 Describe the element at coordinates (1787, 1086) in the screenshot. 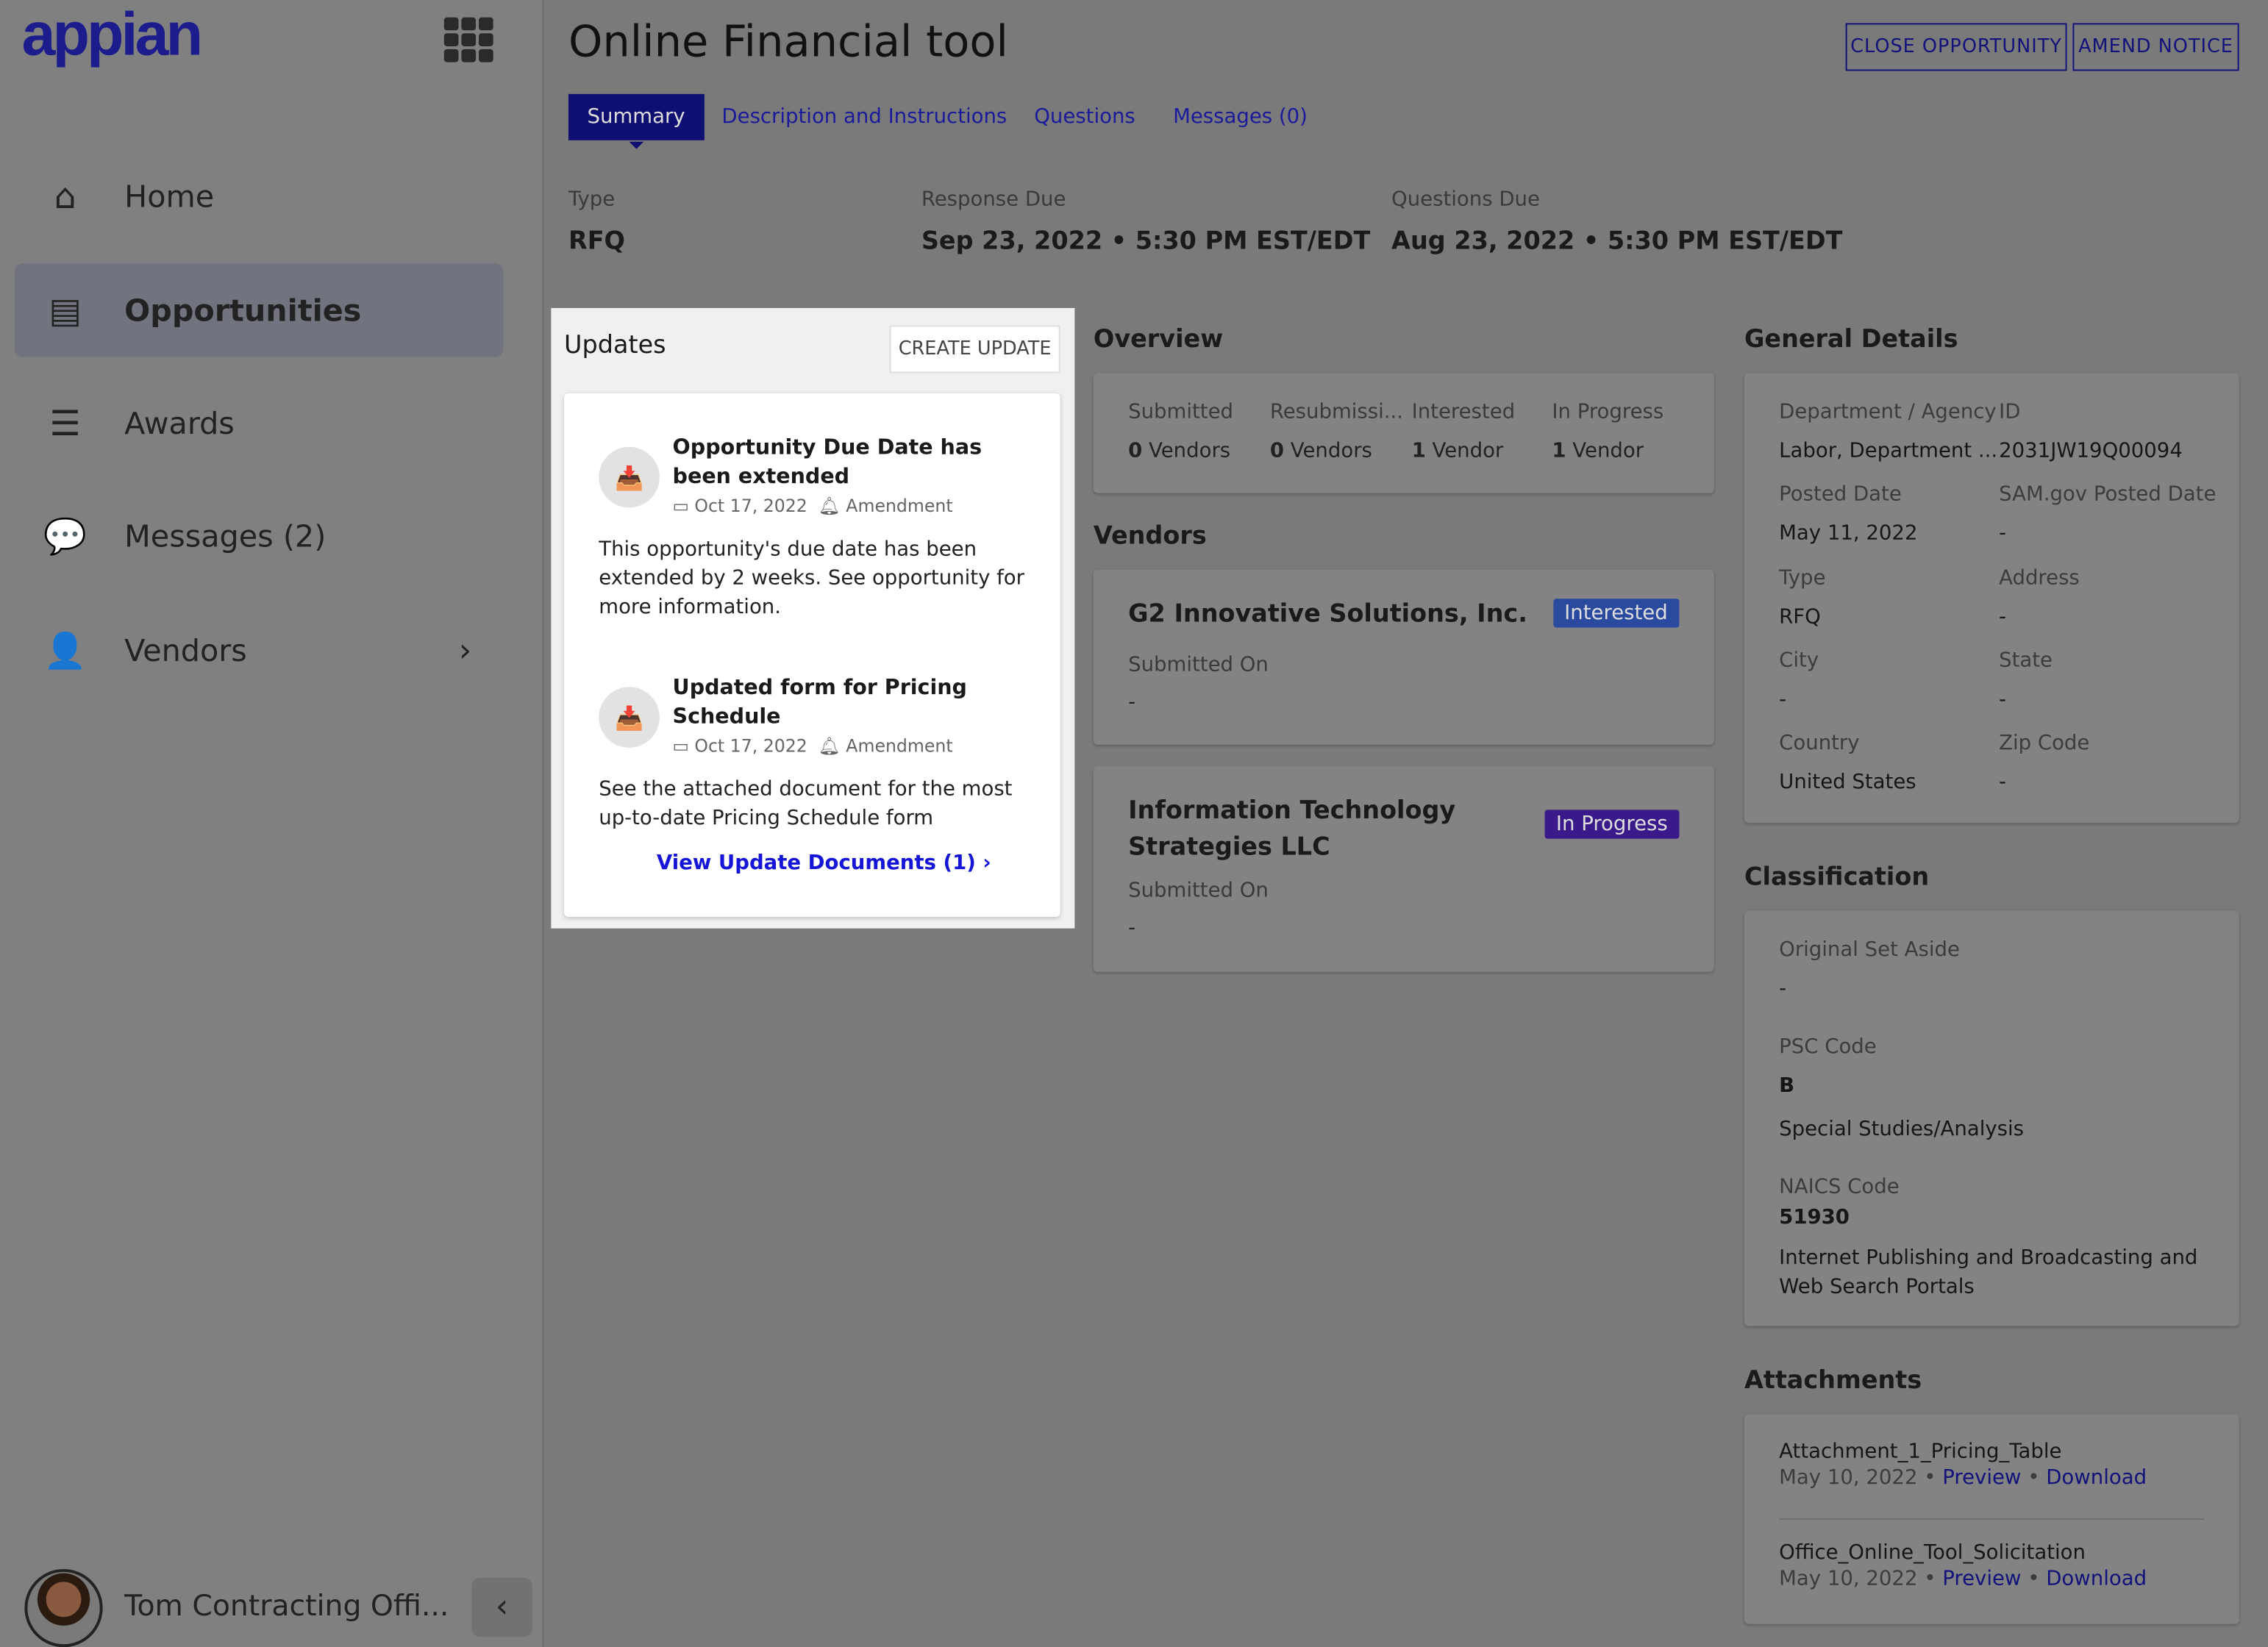

I see `psc-value: B` at that location.